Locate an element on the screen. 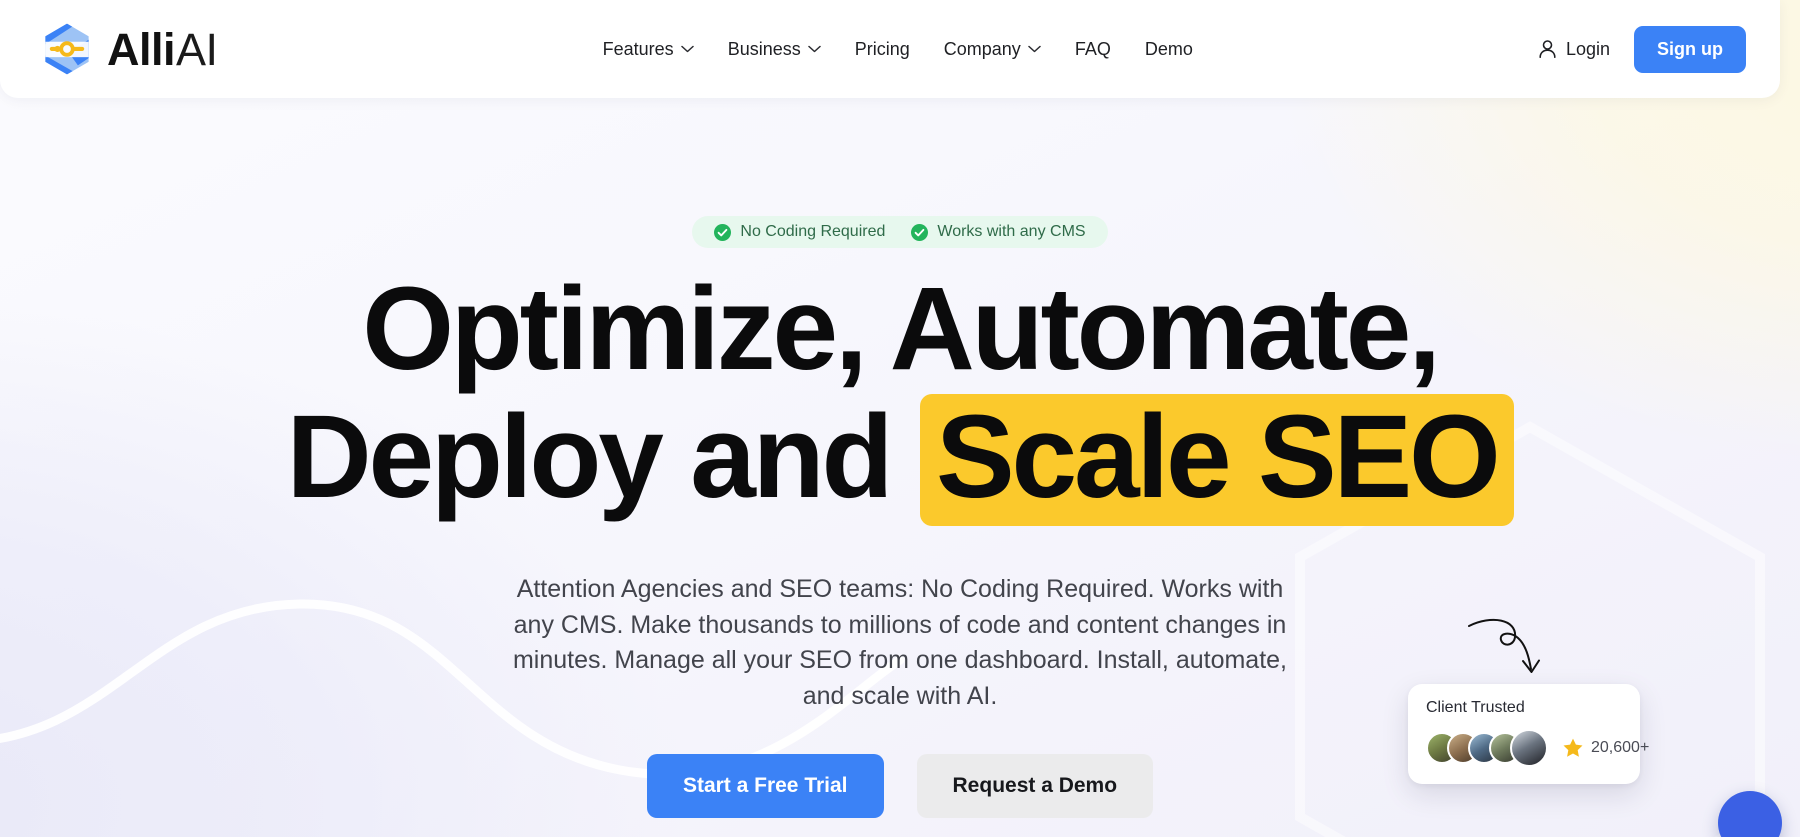 The width and height of the screenshot is (1800, 837). headline-line-2: Deploy and Scale SEO is located at coordinates (900, 458).